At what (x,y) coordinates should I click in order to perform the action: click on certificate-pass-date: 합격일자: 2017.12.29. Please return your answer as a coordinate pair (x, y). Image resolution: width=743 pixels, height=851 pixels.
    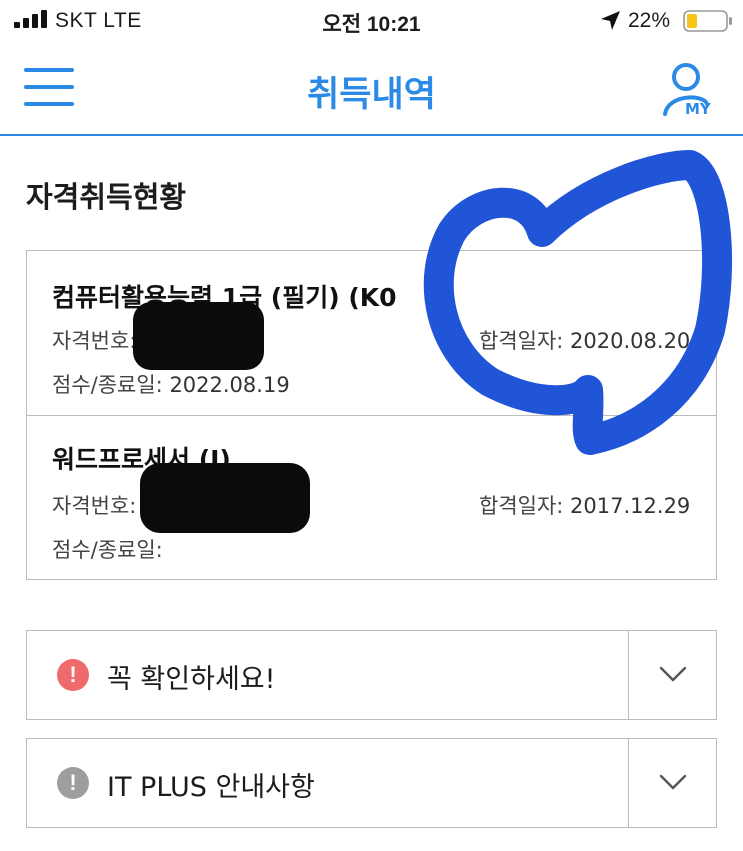
    Looking at the image, I should click on (584, 505).